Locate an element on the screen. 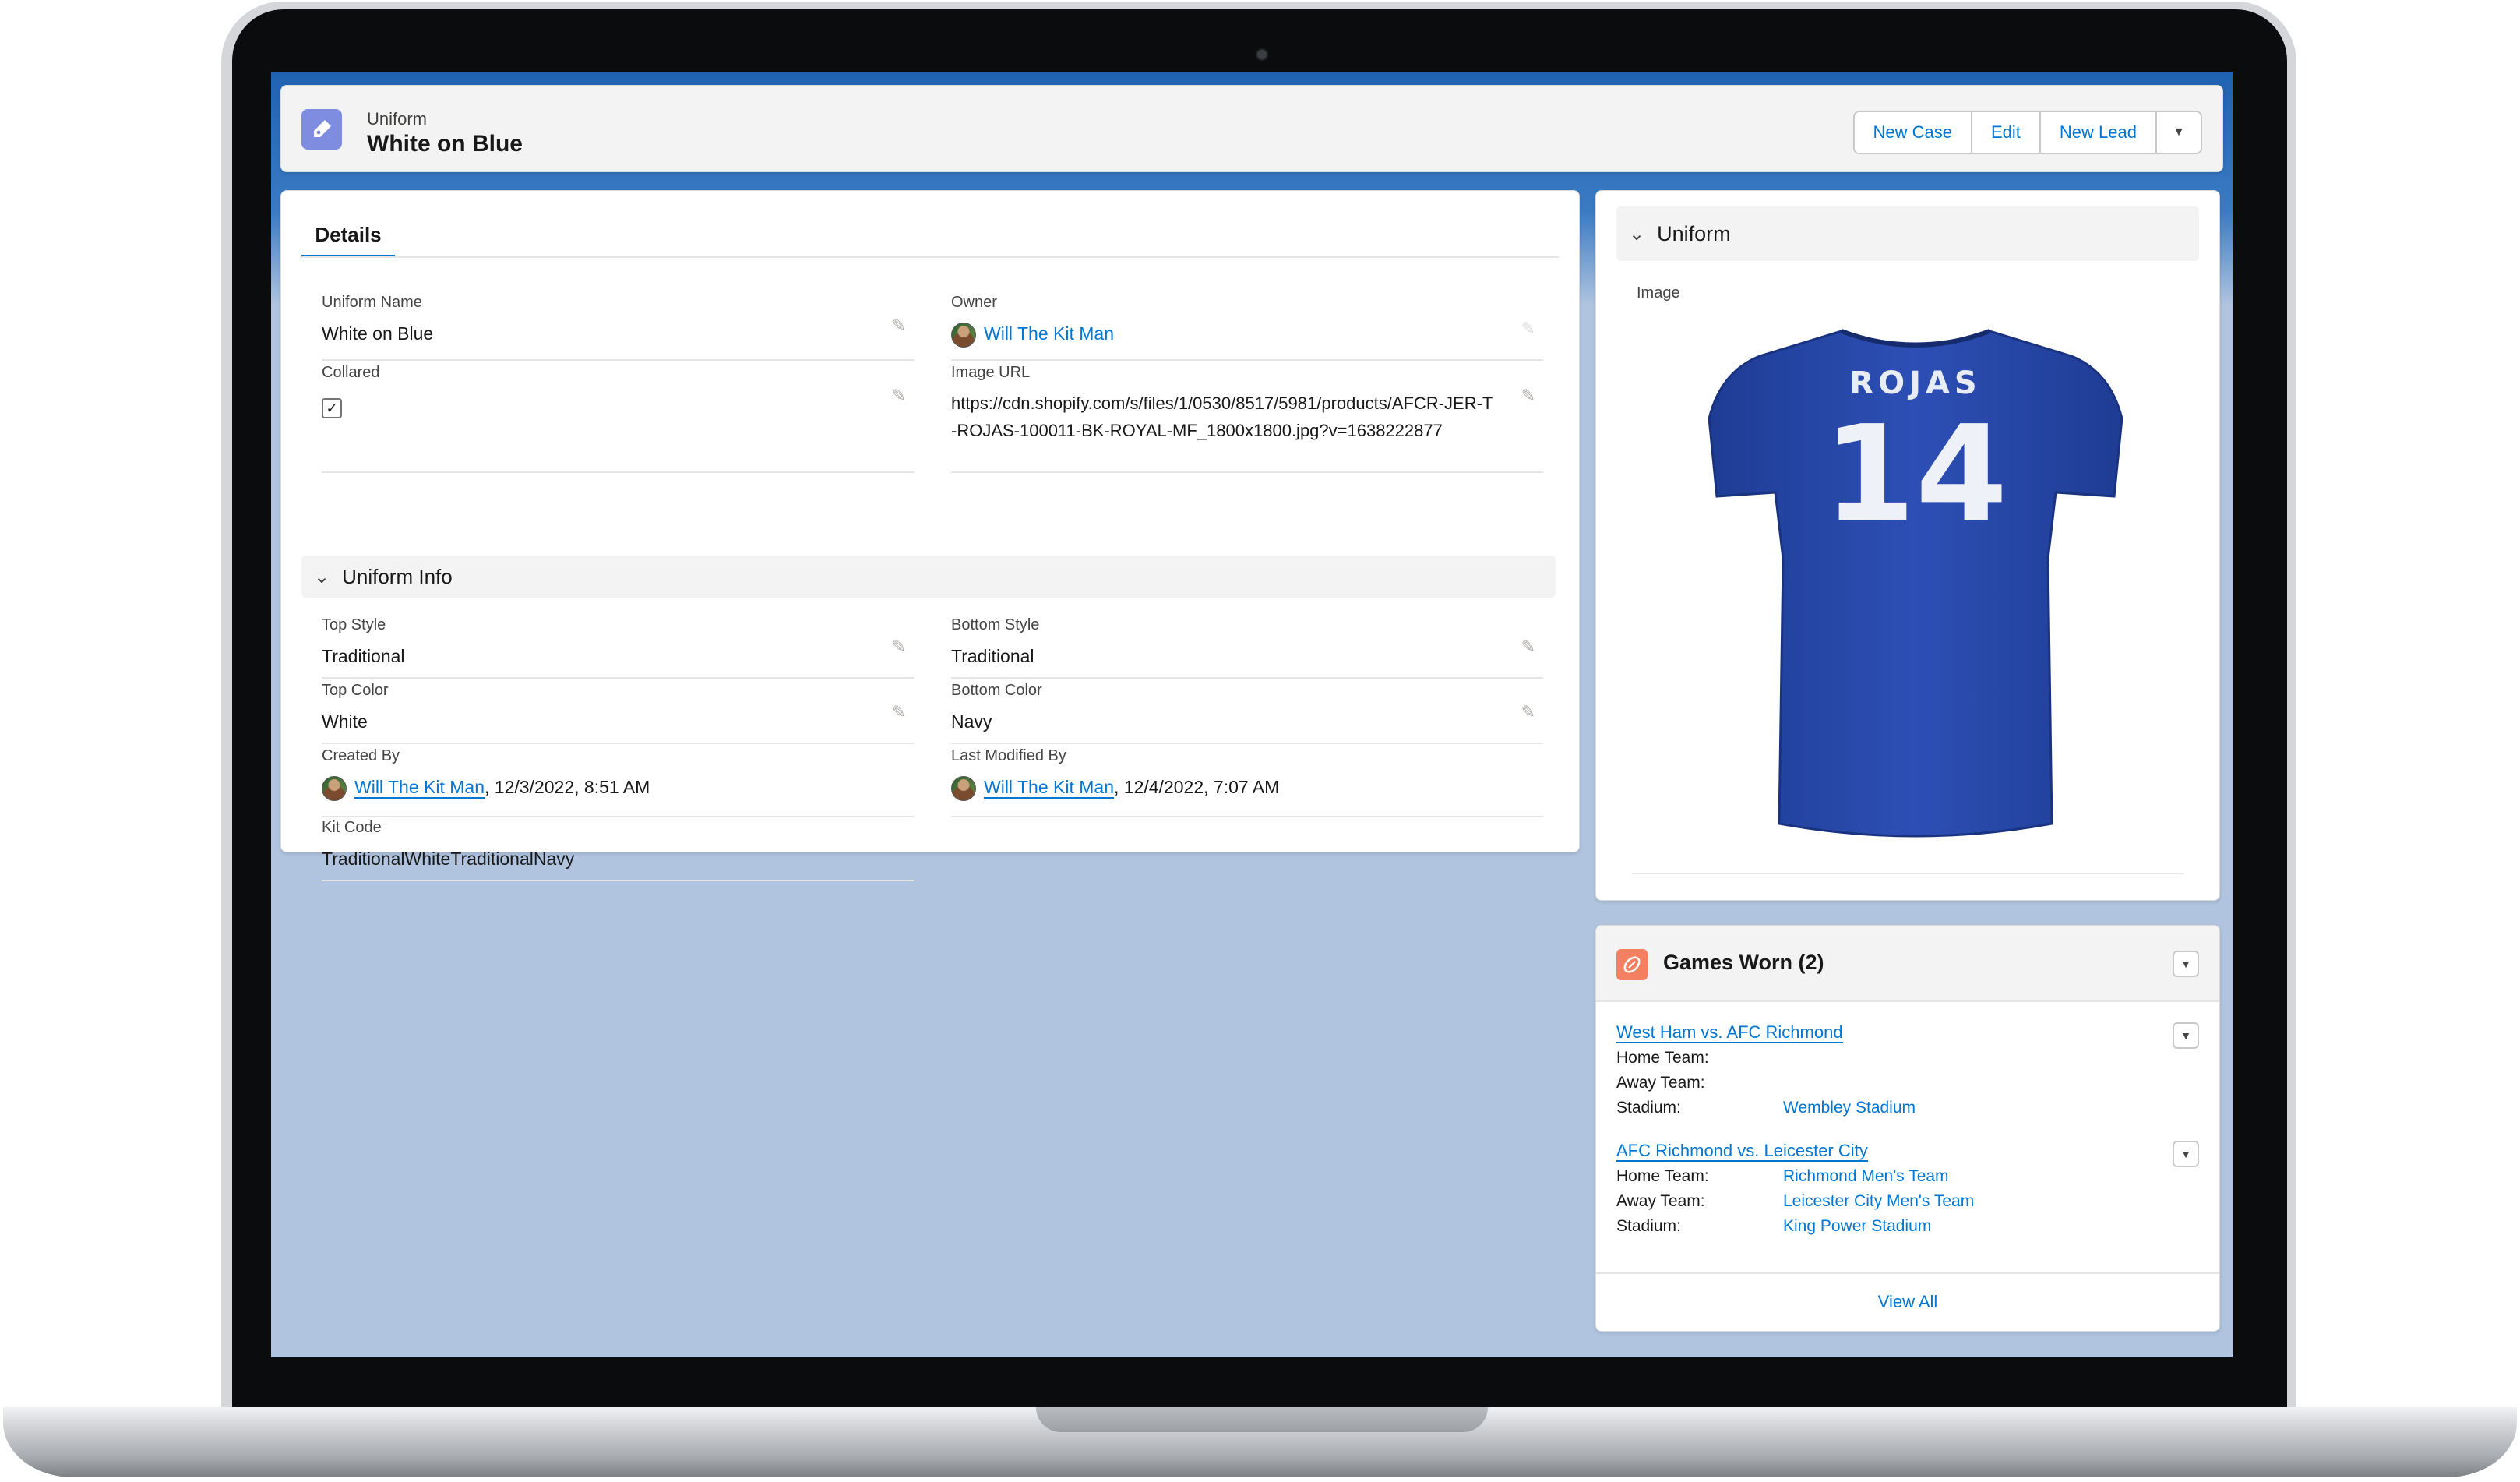 The height and width of the screenshot is (1482, 2520). new-case-button: New Case is located at coordinates (1913, 132).